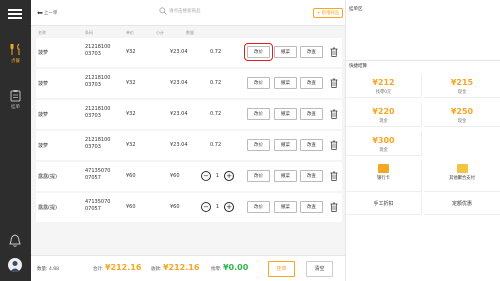 The image size is (500, 281). I want to click on menu-icon, so click(15, 14).